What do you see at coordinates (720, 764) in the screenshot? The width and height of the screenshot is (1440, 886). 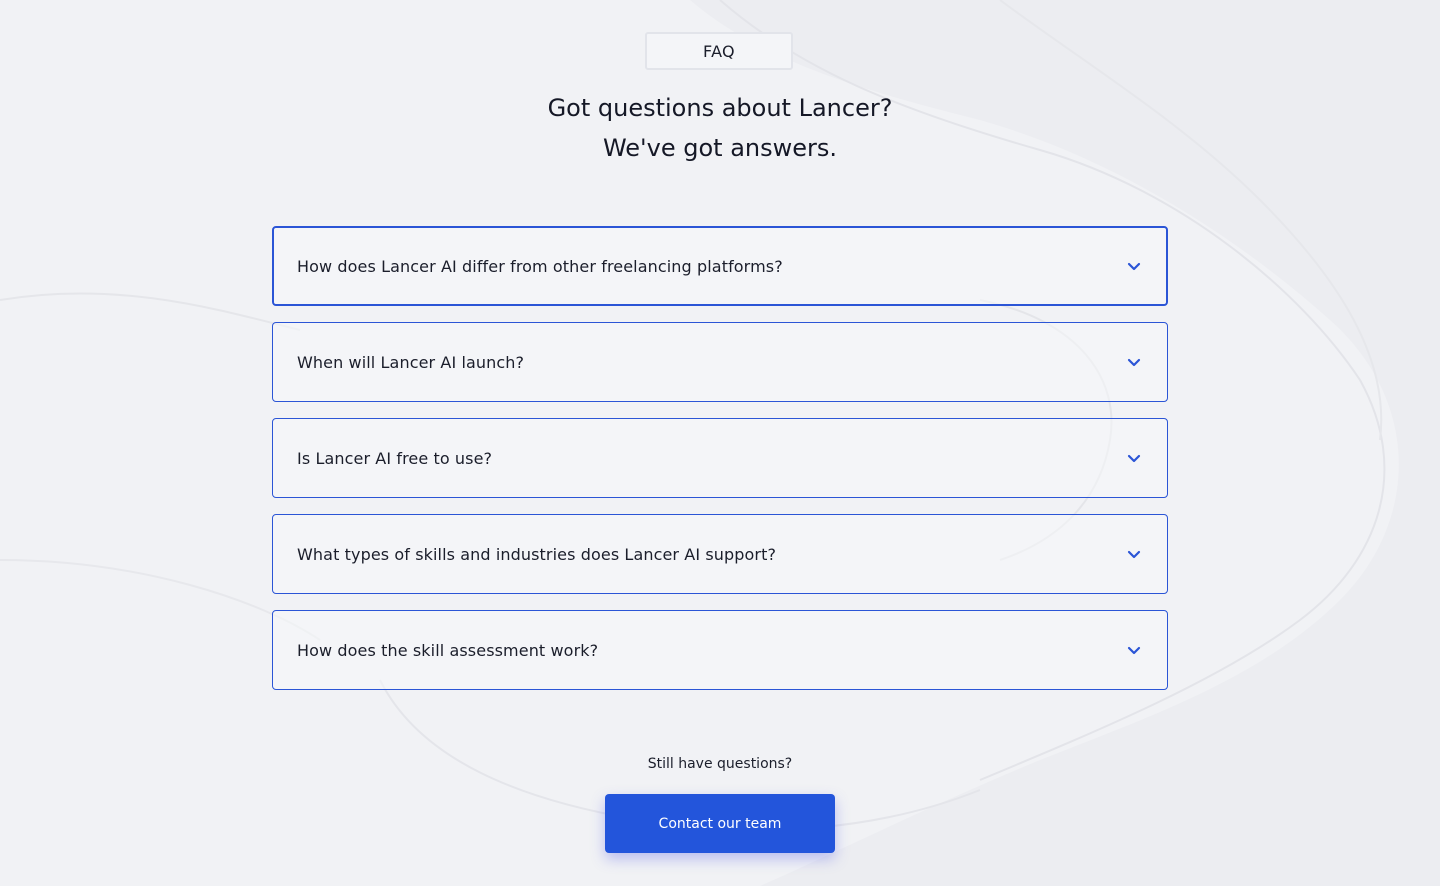 I see `still-have-questions-text: Still have questions?` at bounding box center [720, 764].